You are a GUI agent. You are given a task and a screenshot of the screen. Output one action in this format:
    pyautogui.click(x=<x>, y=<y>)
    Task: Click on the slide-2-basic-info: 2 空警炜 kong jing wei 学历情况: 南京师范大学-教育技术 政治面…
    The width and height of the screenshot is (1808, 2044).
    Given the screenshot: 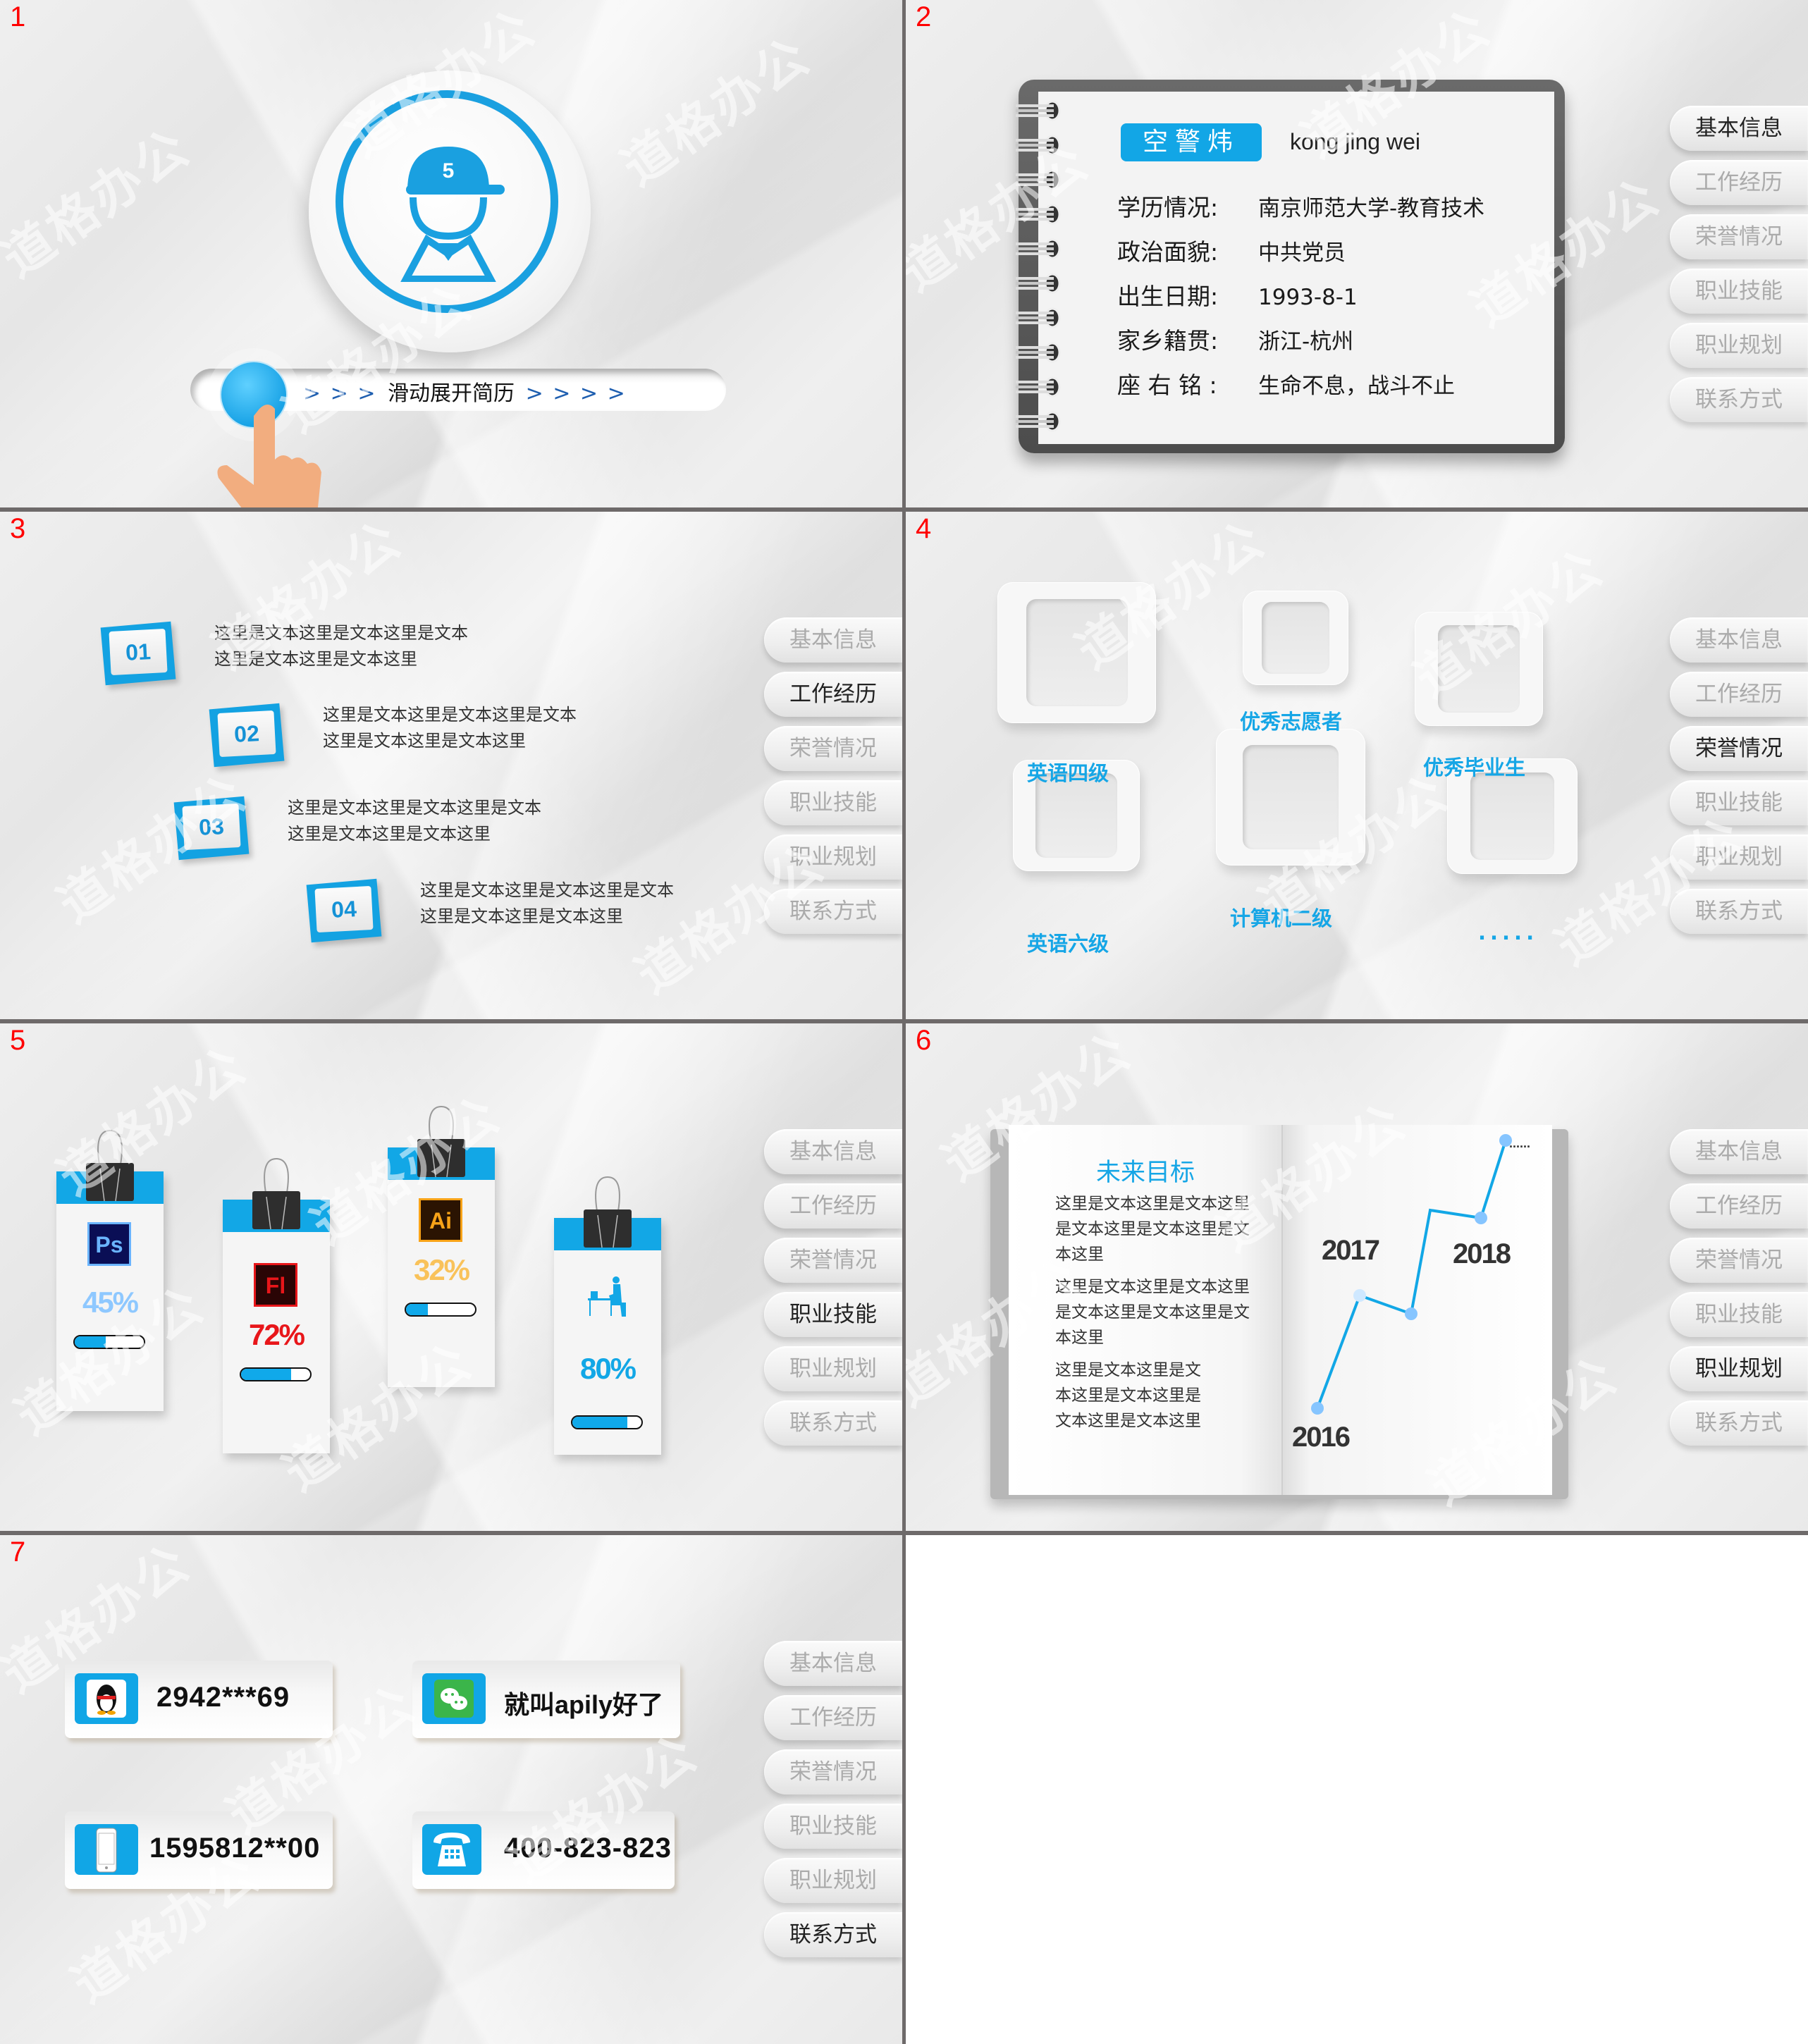 What is the action you would take?
    pyautogui.click(x=1357, y=254)
    